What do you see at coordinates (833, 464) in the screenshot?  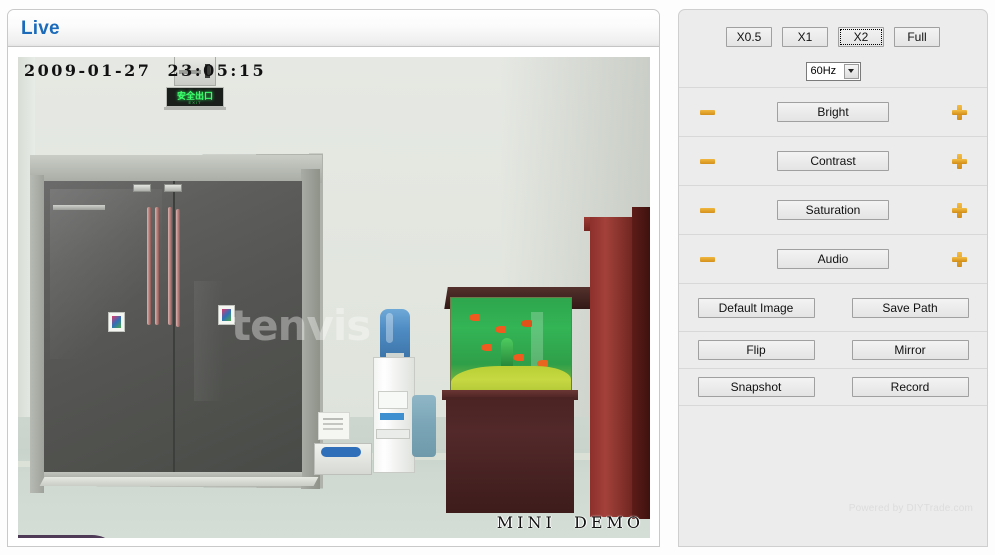 I see `control-panel-footer: Powered by DIYTrade.com` at bounding box center [833, 464].